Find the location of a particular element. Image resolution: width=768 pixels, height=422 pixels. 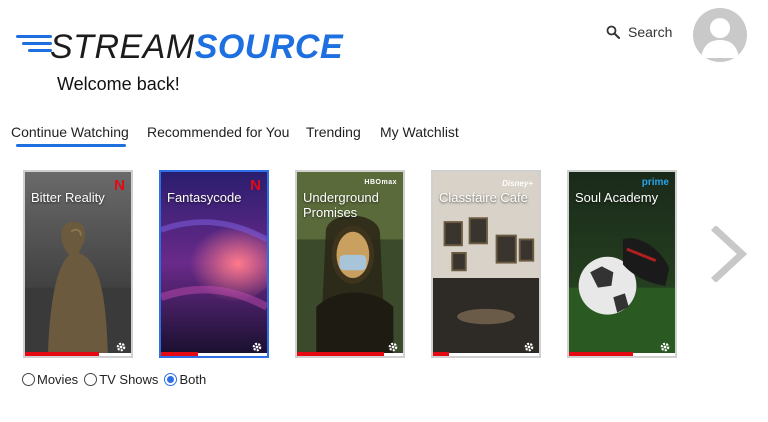

chevron-right-icon is located at coordinates (728, 254).